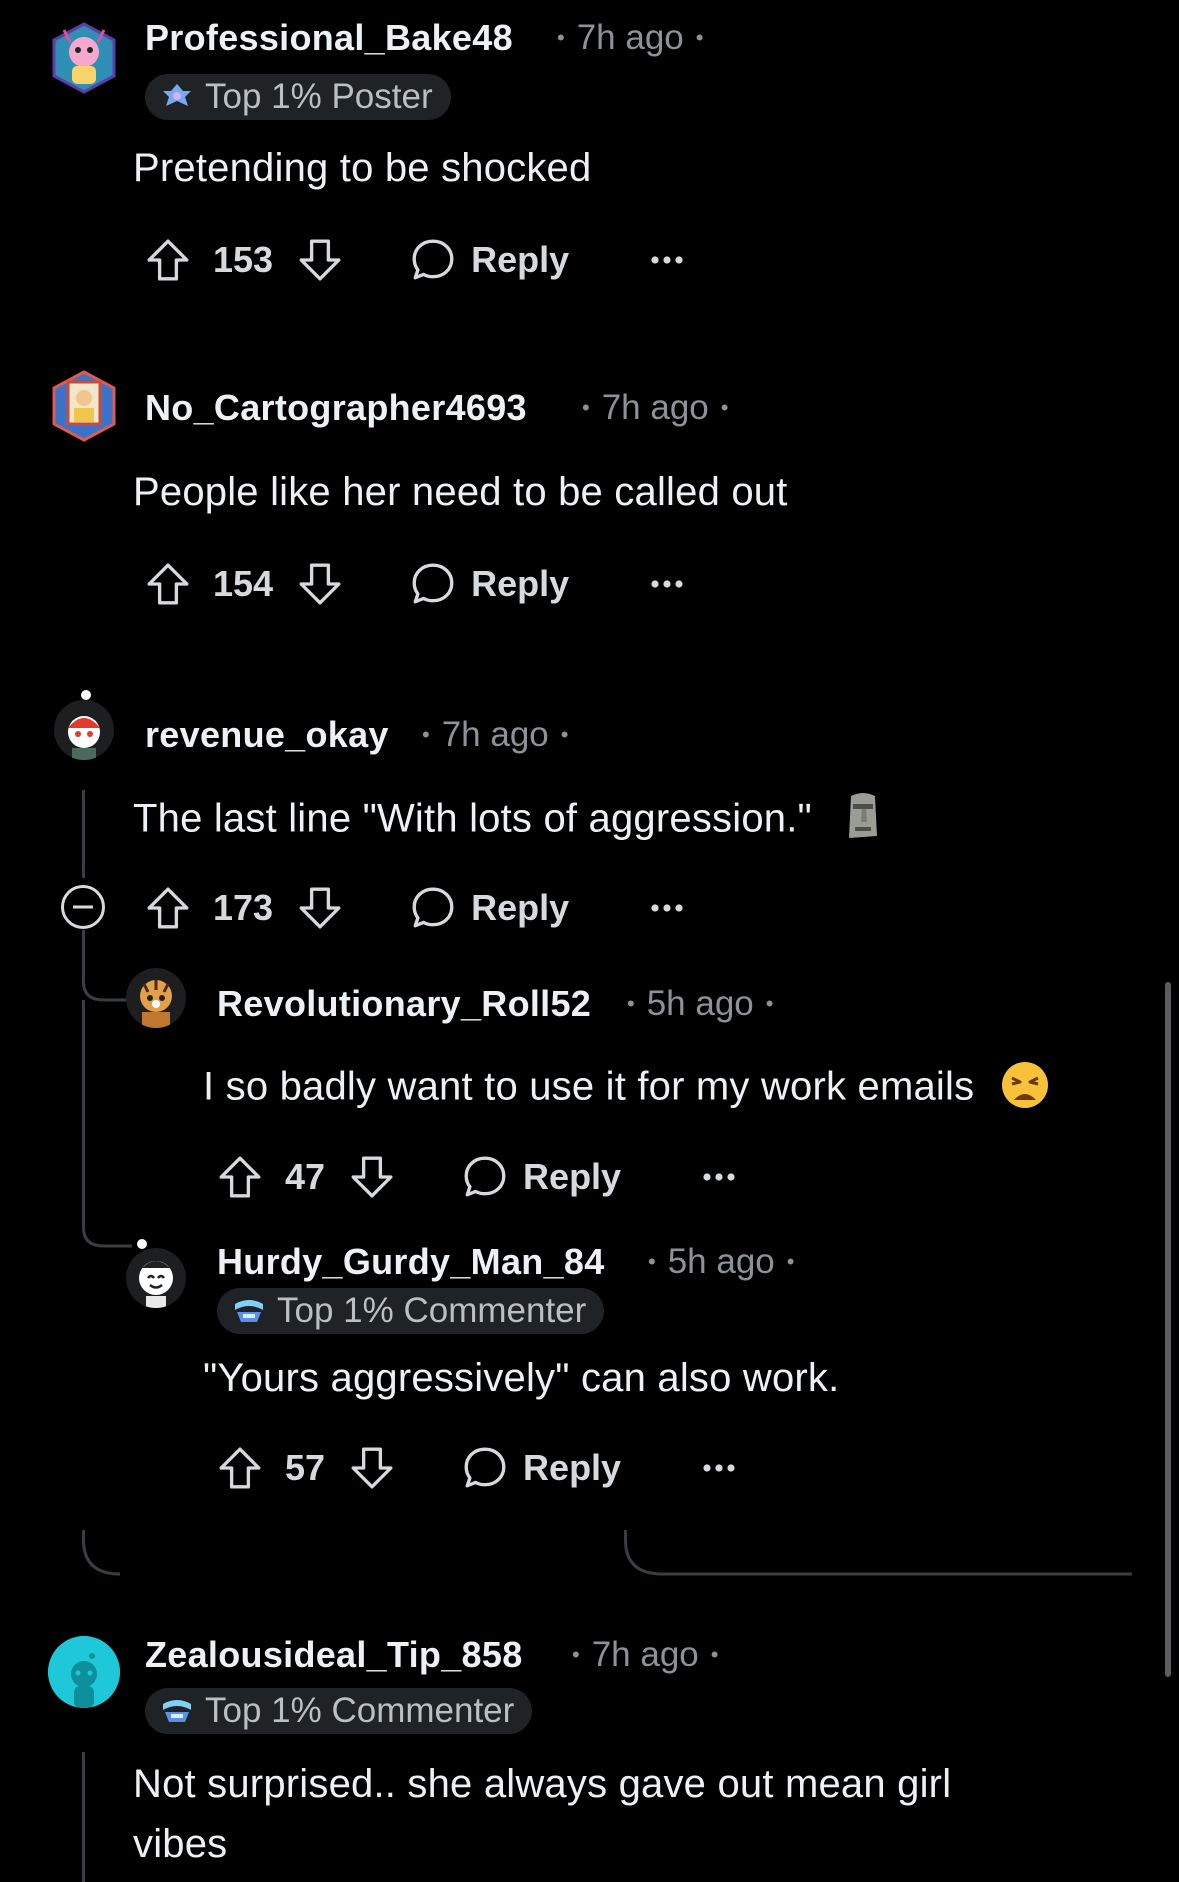 The width and height of the screenshot is (1179, 1882). What do you see at coordinates (84, 738) in the screenshot?
I see `snoo-red-cap-avatar-icon` at bounding box center [84, 738].